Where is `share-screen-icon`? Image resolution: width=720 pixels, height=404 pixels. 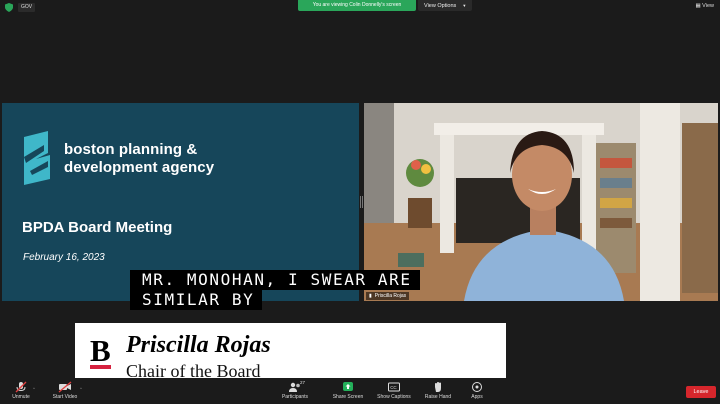 share-screen-icon is located at coordinates (348, 386).